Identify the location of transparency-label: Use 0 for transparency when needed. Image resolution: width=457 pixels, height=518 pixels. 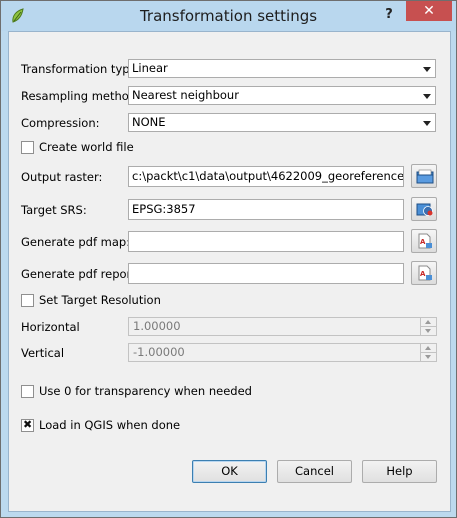
(145, 391).